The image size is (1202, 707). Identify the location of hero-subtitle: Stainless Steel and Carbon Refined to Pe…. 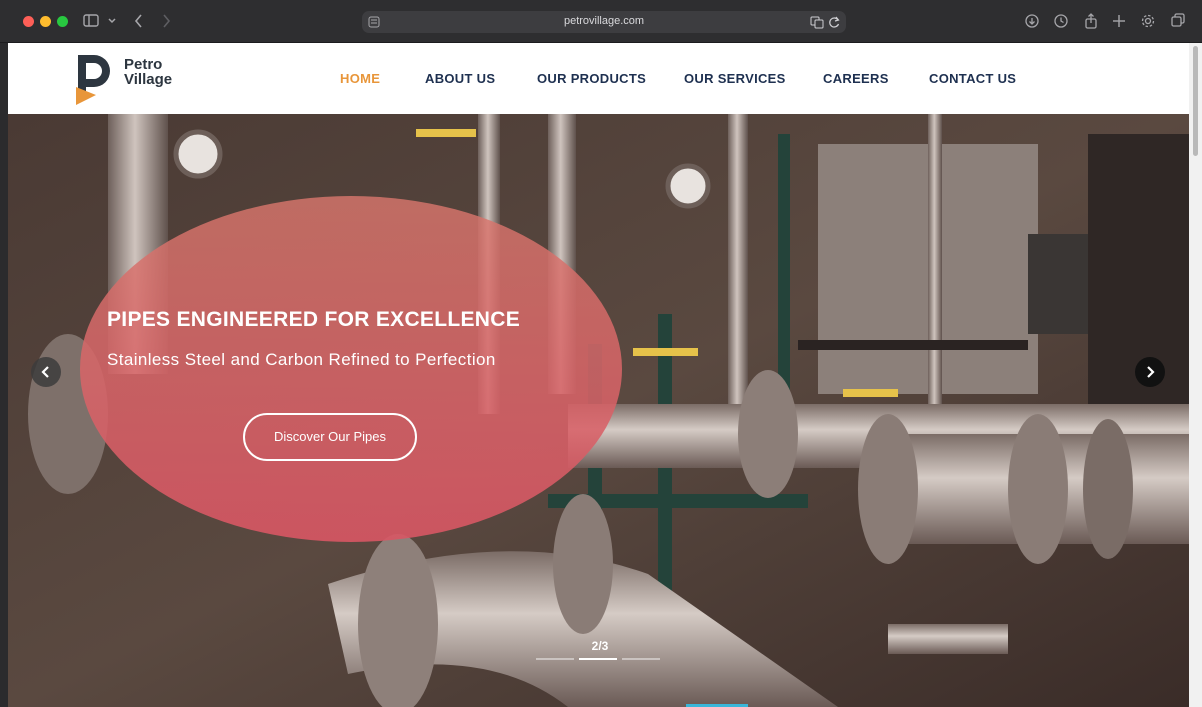
(301, 359).